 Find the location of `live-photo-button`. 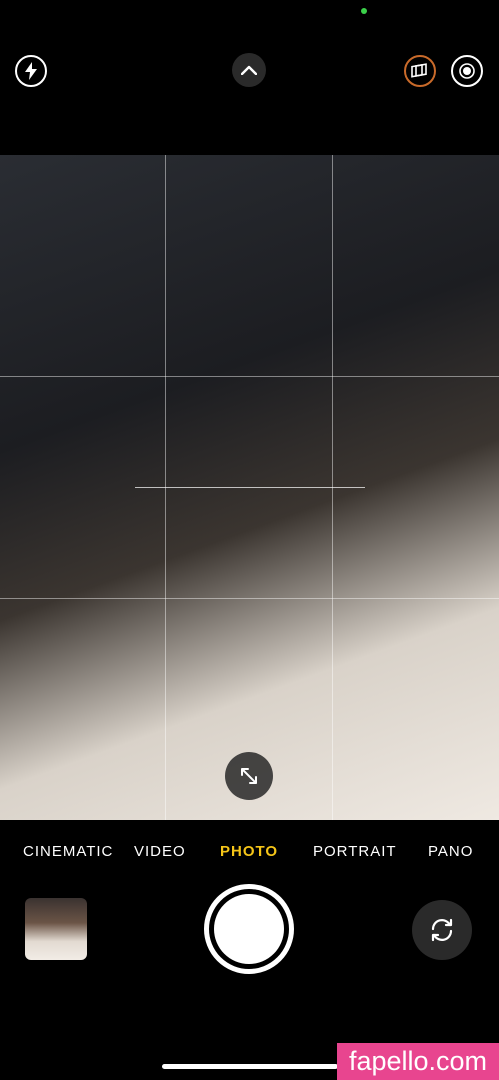

live-photo-button is located at coordinates (467, 71).